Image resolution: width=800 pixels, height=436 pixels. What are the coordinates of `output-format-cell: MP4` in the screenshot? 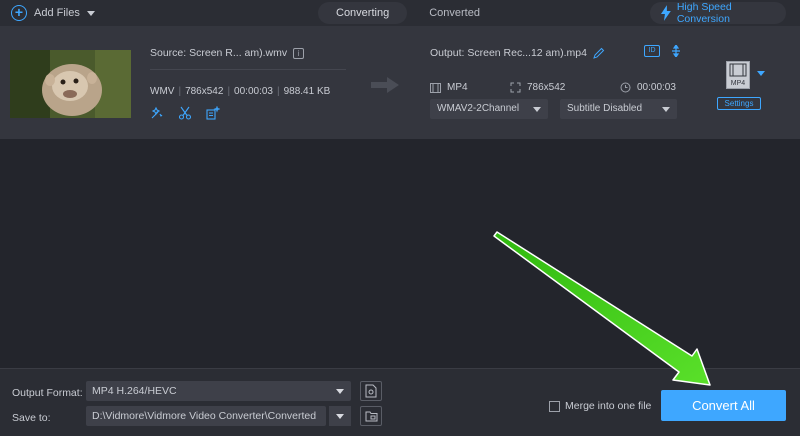 It's located at (449, 87).